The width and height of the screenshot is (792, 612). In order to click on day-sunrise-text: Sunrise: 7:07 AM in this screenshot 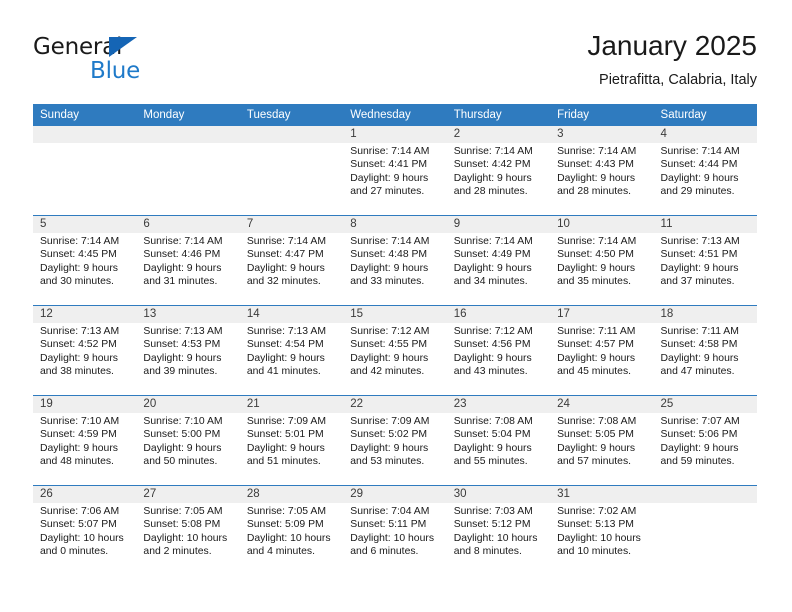, I will do `click(700, 421)`.